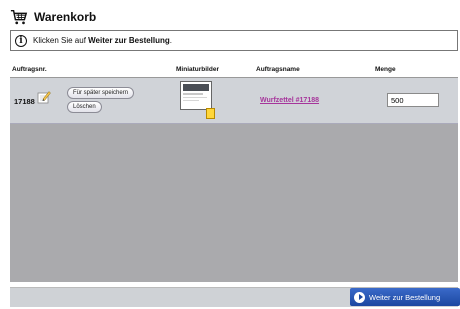 The height and width of the screenshot is (309, 460). Describe the element at coordinates (29, 69) in the screenshot. I see `column-header-order-no: Auftragsnr.` at that location.